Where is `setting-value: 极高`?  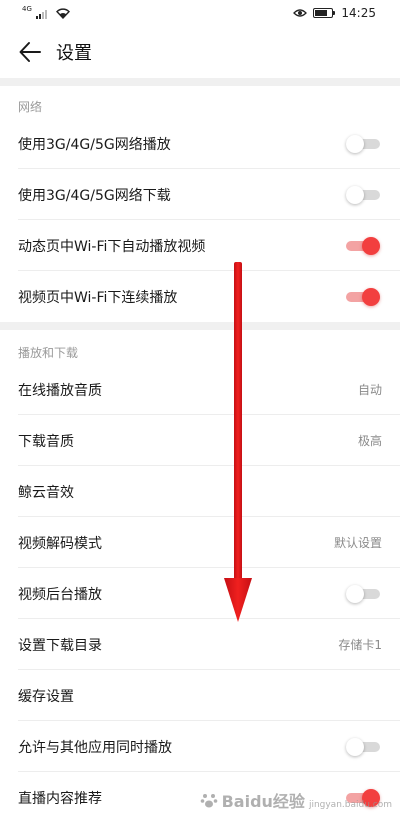 setting-value: 极高 is located at coordinates (369, 441).